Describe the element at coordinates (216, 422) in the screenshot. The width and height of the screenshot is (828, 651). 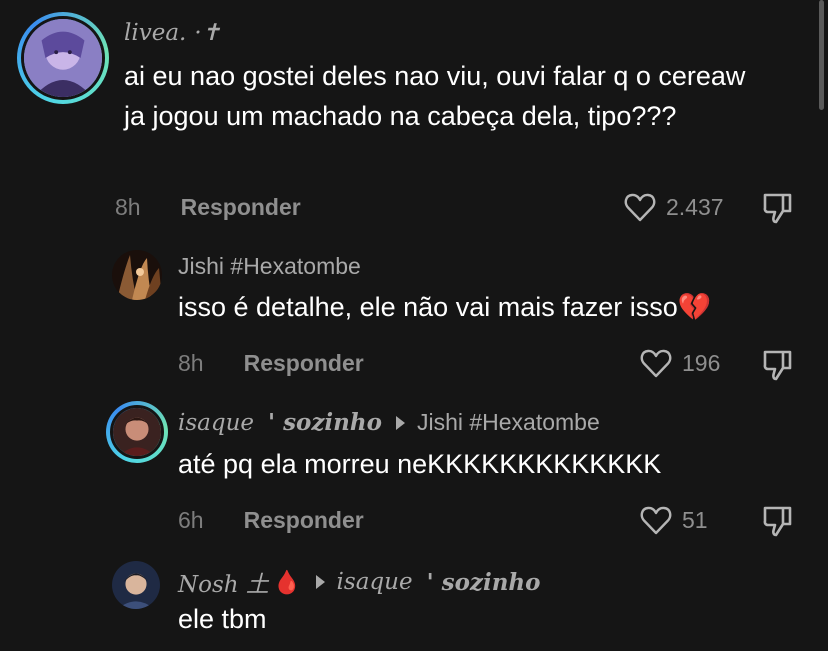
I see `username-text-a: isaque` at that location.